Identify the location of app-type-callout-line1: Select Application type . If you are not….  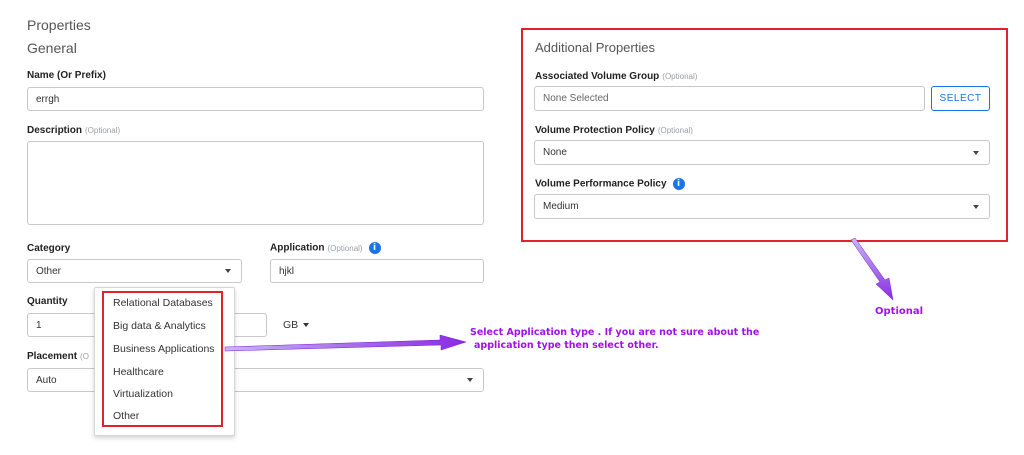
(615, 332).